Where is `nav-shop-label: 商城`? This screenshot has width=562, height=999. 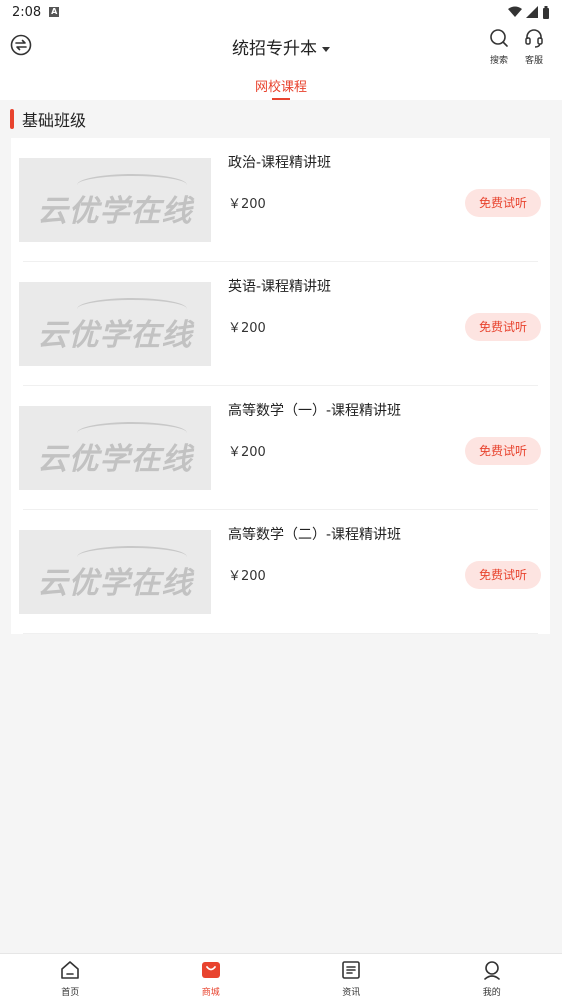
nav-shop-label: 商城 is located at coordinates (210, 993).